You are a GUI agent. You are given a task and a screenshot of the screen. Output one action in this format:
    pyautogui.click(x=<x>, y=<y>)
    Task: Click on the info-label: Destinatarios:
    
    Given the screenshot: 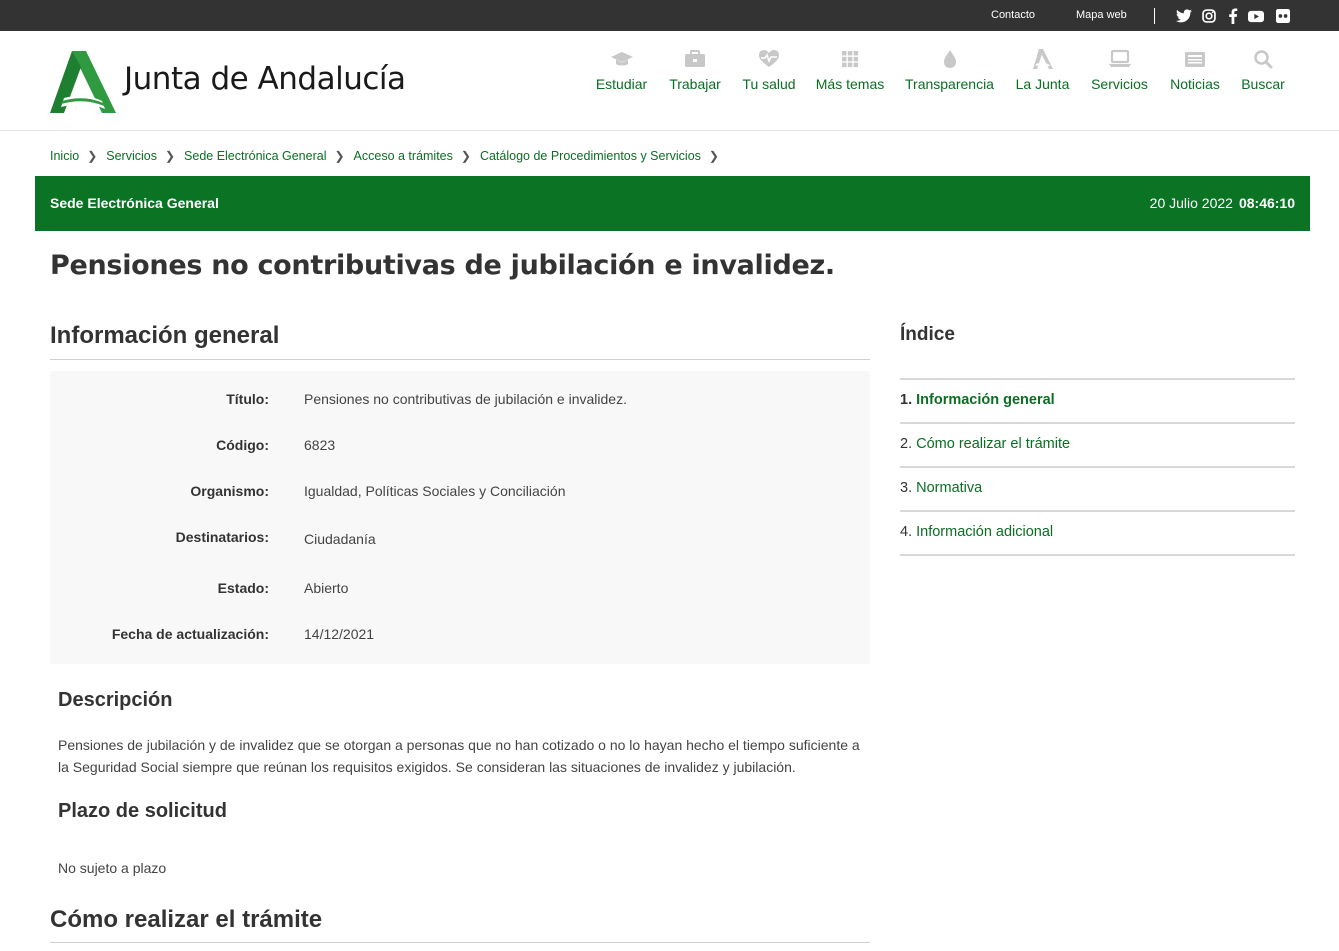 What is the action you would take?
    pyautogui.click(x=222, y=537)
    